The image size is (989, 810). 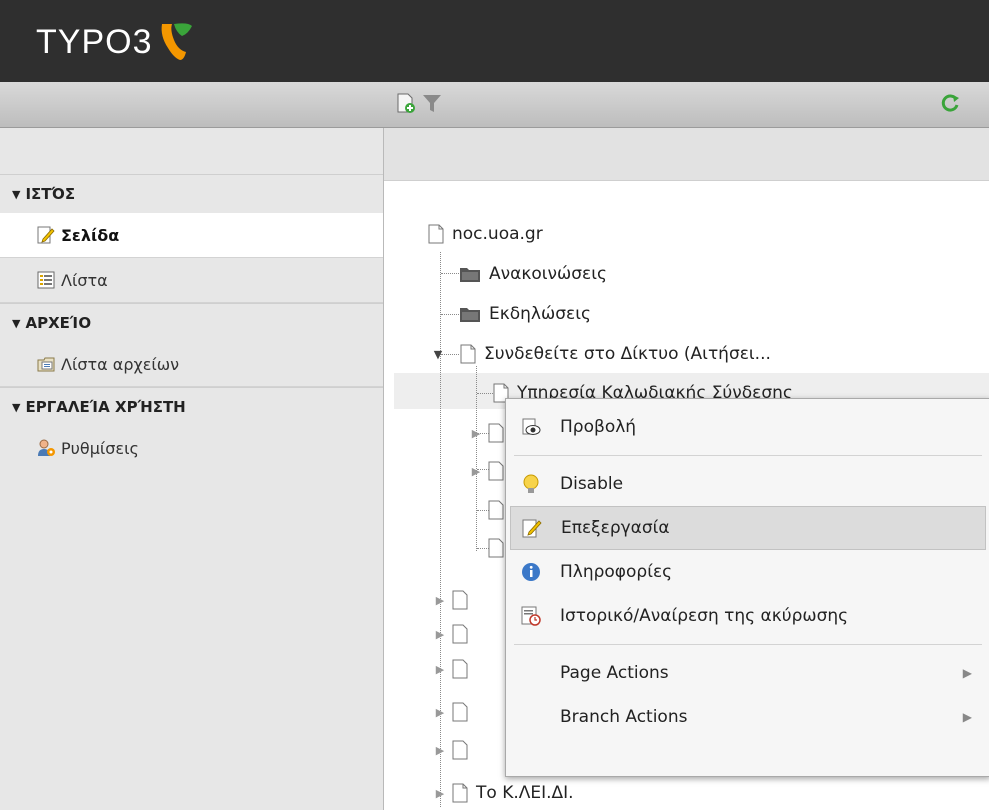 What do you see at coordinates (191, 364) in the screenshot?
I see `module-file-list: Λίστα αρχείων` at bounding box center [191, 364].